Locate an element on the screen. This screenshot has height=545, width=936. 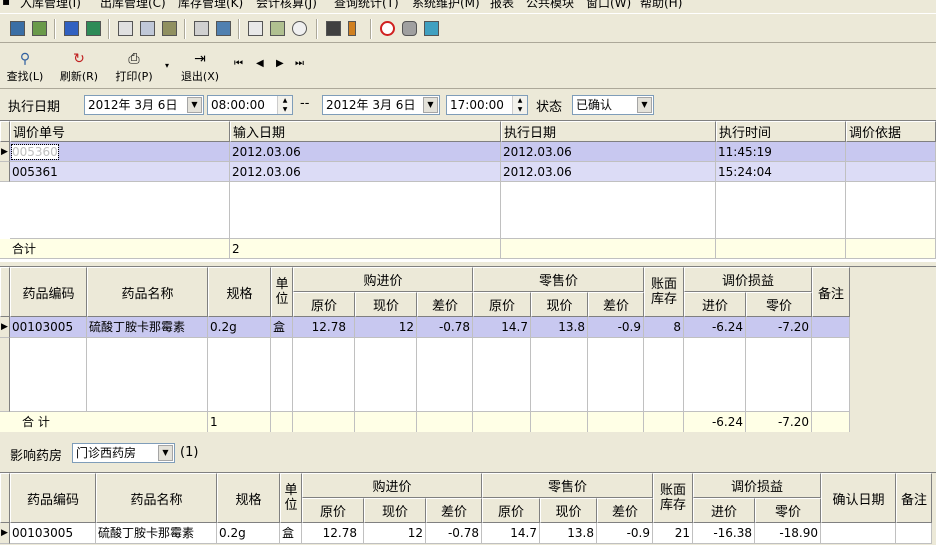
check-icon is located at coordinates (93, 28).